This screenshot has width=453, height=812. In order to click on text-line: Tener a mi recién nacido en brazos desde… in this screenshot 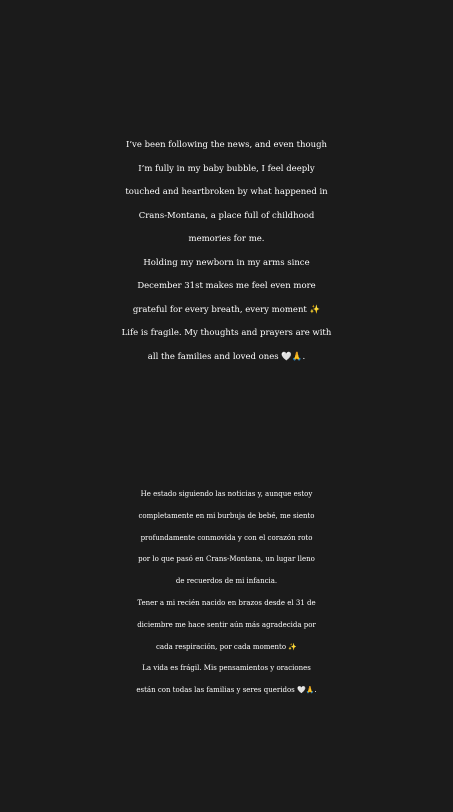, I will do `click(226, 602)`.